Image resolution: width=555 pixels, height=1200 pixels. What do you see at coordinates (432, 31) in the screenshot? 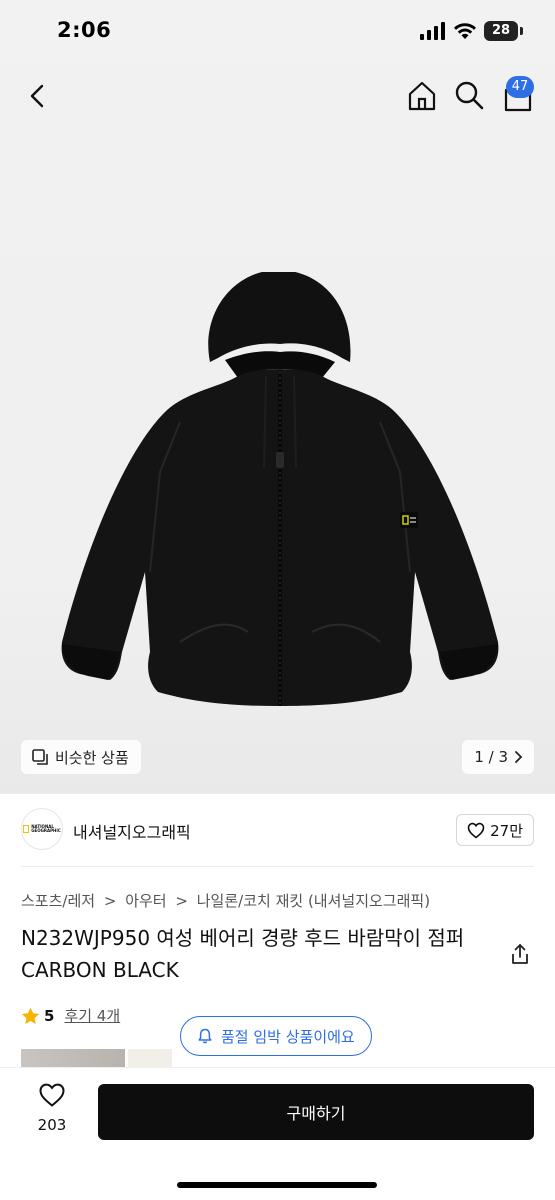
I see `cellular-signal-icon` at bounding box center [432, 31].